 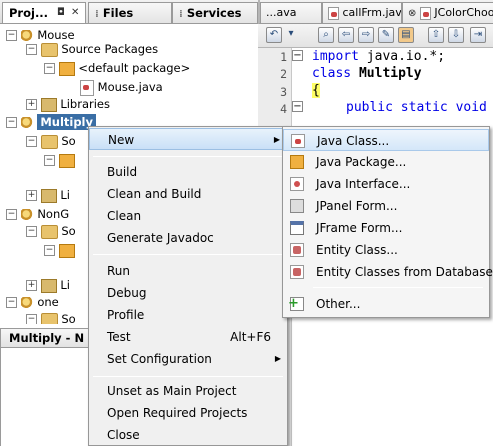 What do you see at coordinates (130, 12) in the screenshot?
I see `tab-files: ⁞ Files` at bounding box center [130, 12].